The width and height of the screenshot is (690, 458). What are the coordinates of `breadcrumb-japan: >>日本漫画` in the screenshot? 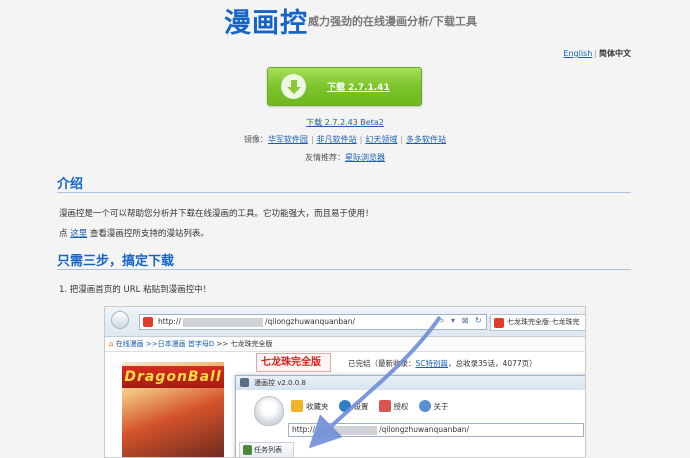 It's located at (165, 344).